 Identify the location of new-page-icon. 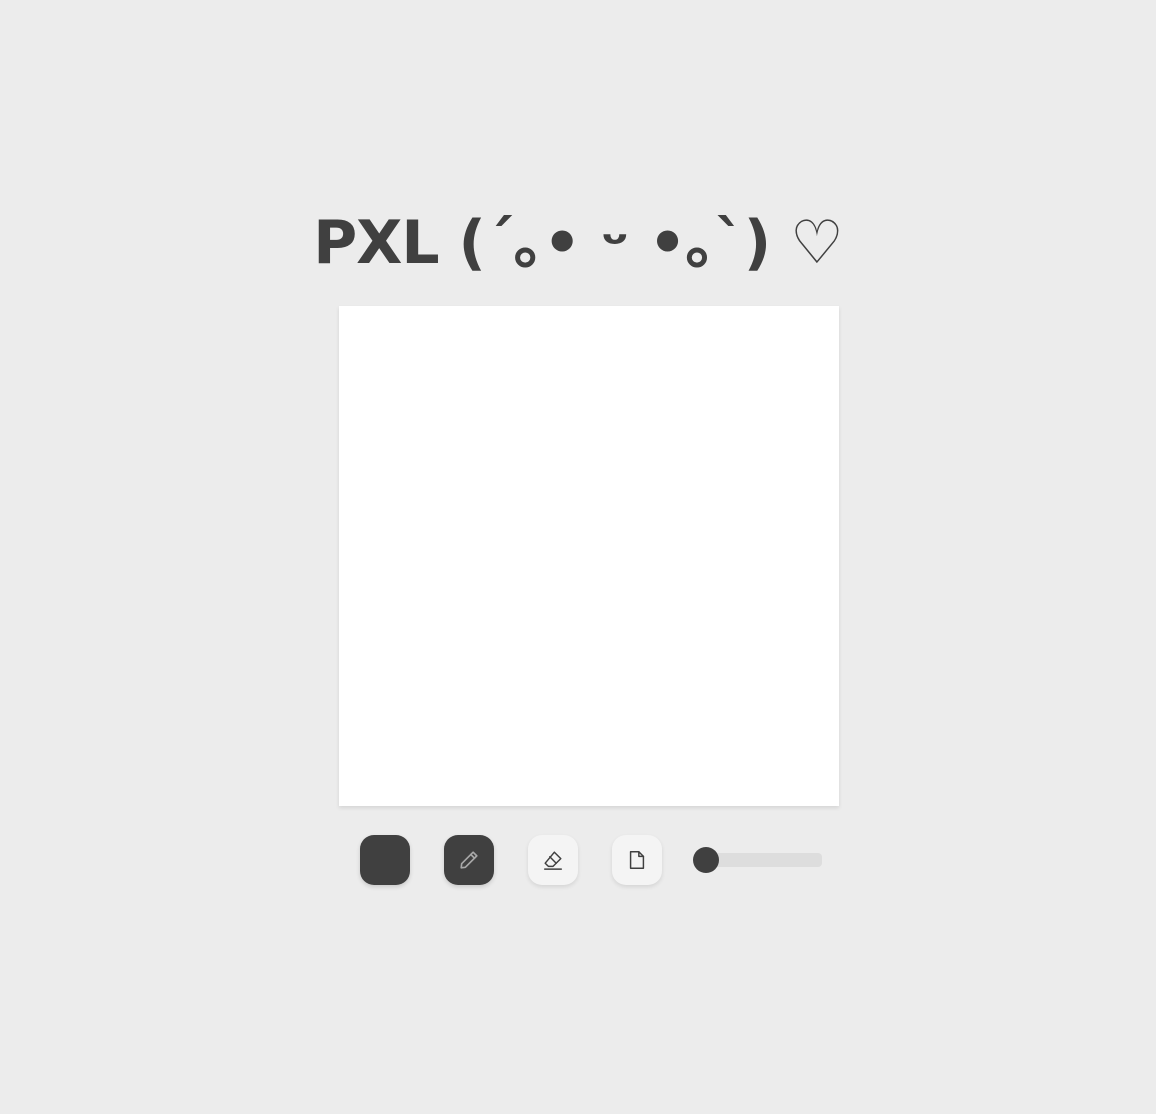
(637, 860).